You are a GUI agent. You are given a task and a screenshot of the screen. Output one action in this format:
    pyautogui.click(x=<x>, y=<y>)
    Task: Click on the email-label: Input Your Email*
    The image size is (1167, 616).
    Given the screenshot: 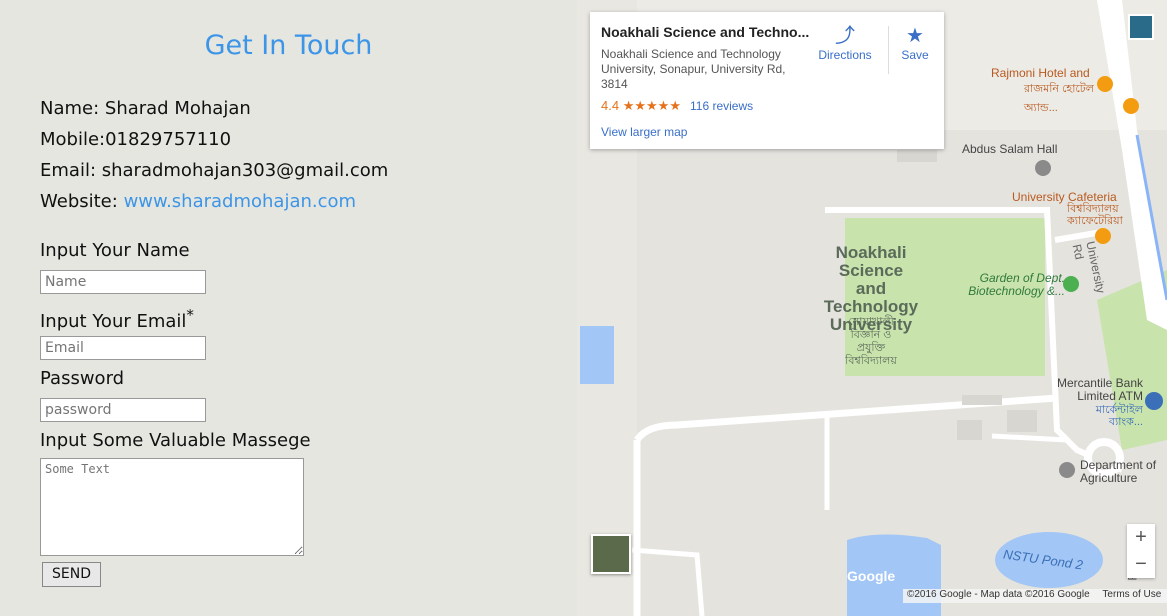 What is the action you would take?
    pyautogui.click(x=117, y=319)
    